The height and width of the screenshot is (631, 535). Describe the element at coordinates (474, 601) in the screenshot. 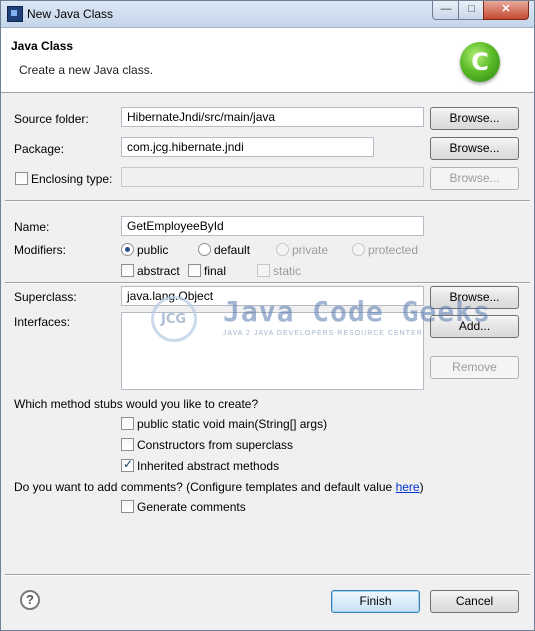

I see `cancel-button: Cancel` at that location.